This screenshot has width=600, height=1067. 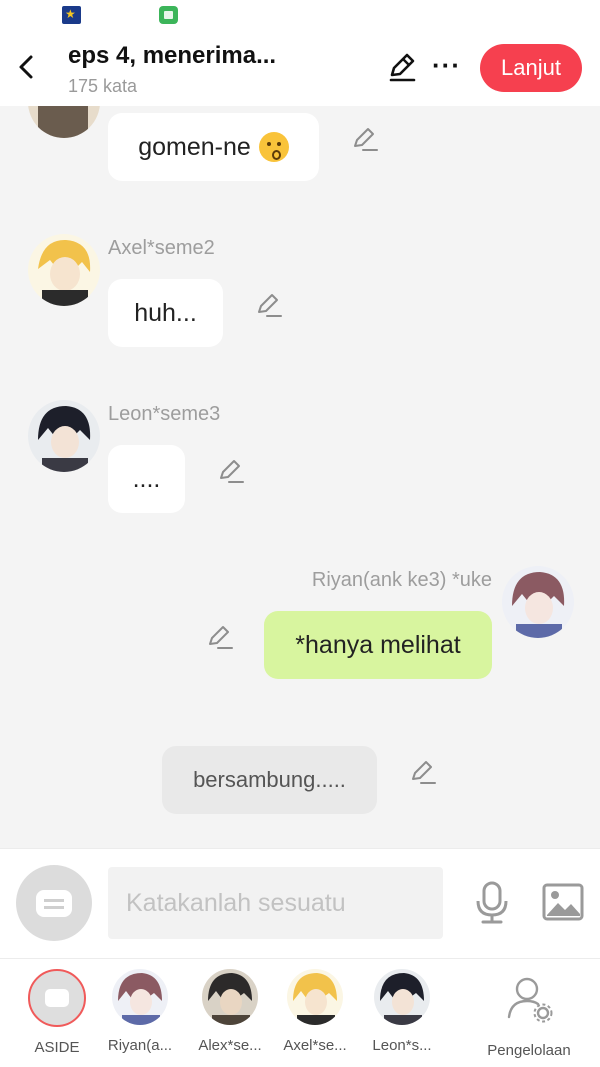 I want to click on more-options-icon: ···, so click(x=446, y=65).